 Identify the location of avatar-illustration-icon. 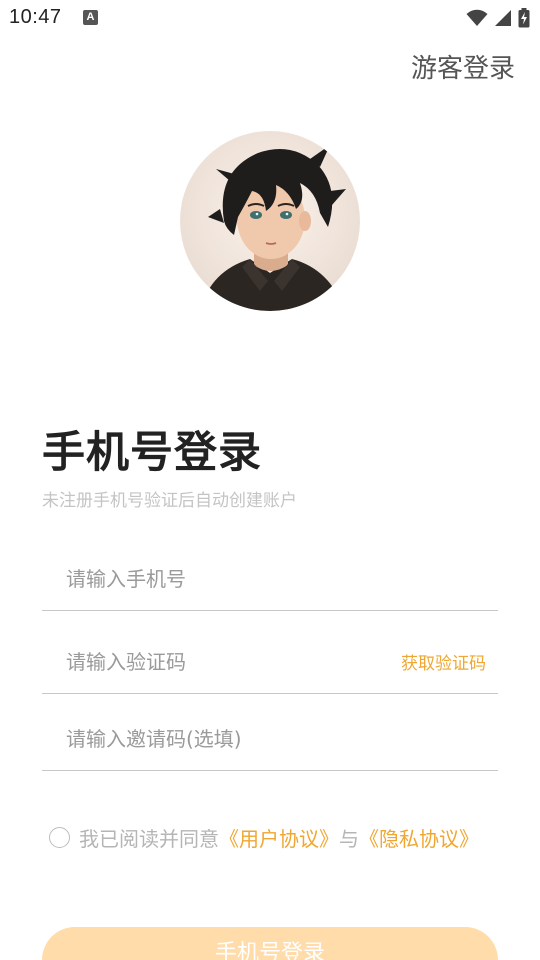
(270, 221).